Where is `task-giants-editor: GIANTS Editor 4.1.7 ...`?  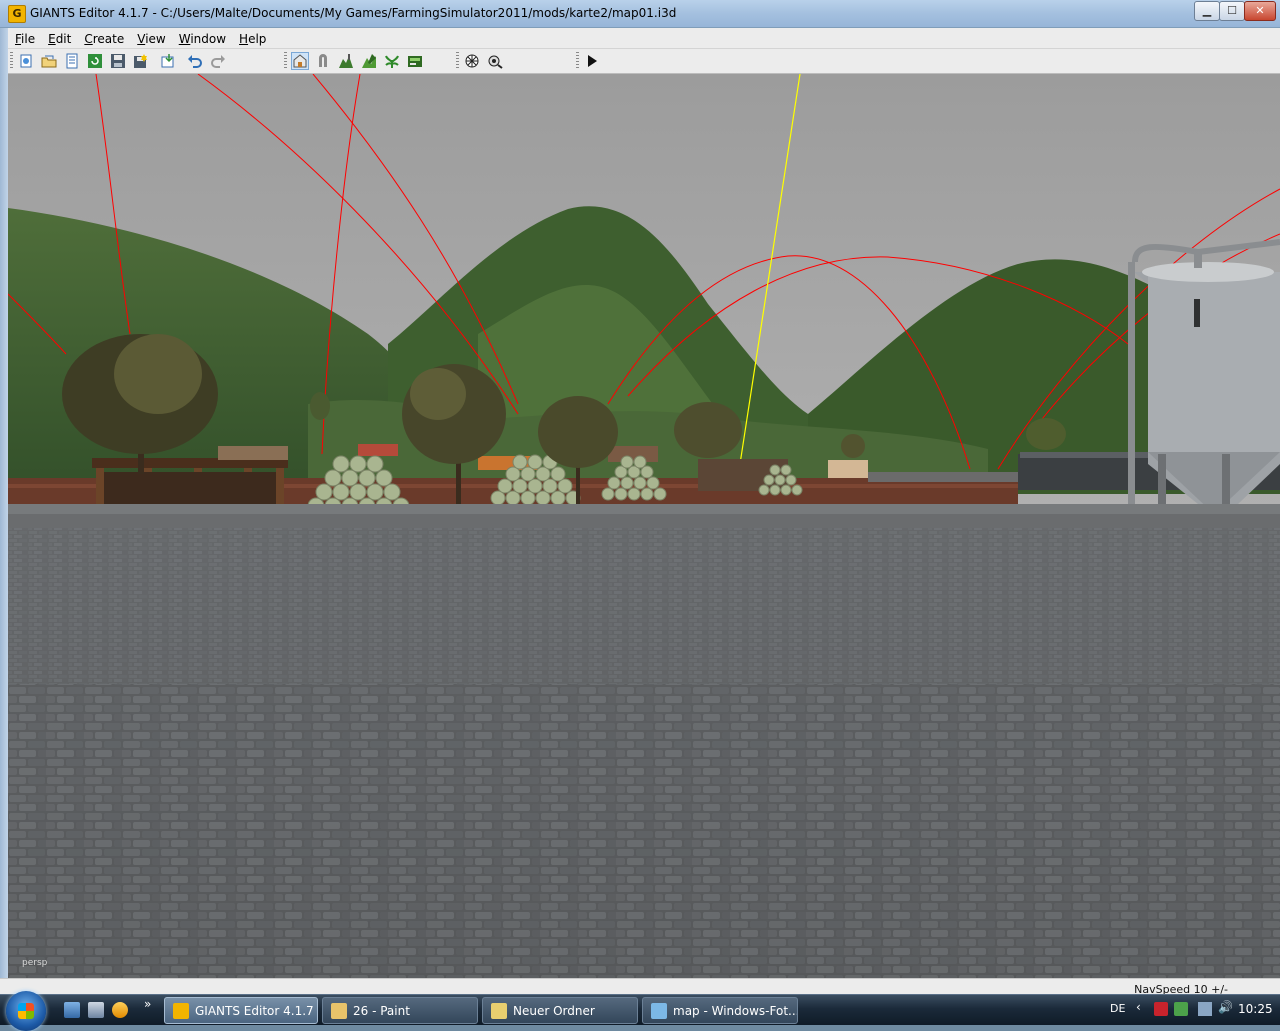 task-giants-editor: GIANTS Editor 4.1.7 ... is located at coordinates (241, 1010).